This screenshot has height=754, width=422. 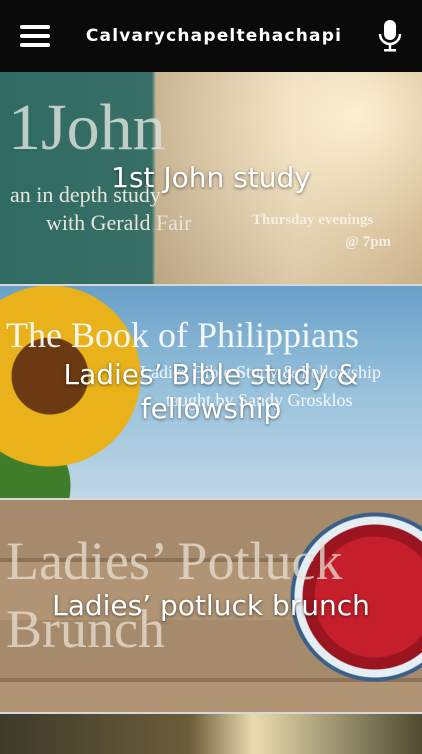 I want to click on top-app-bar: Calvarychapeltehachapi, so click(x=211, y=36).